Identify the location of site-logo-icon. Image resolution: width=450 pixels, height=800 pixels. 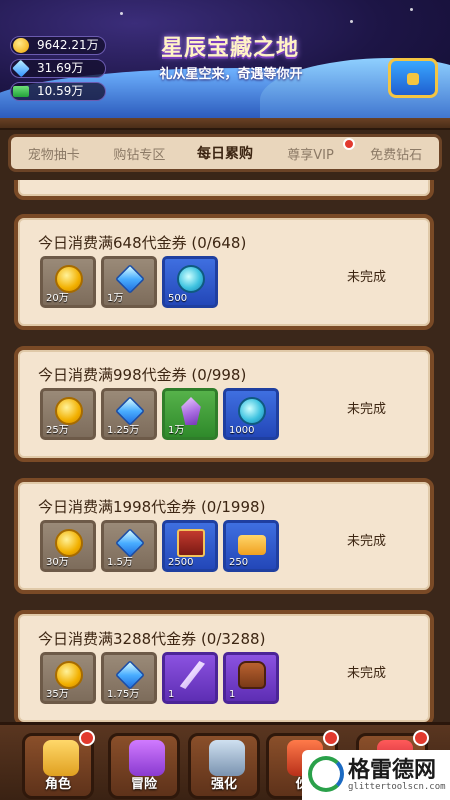
(326, 774).